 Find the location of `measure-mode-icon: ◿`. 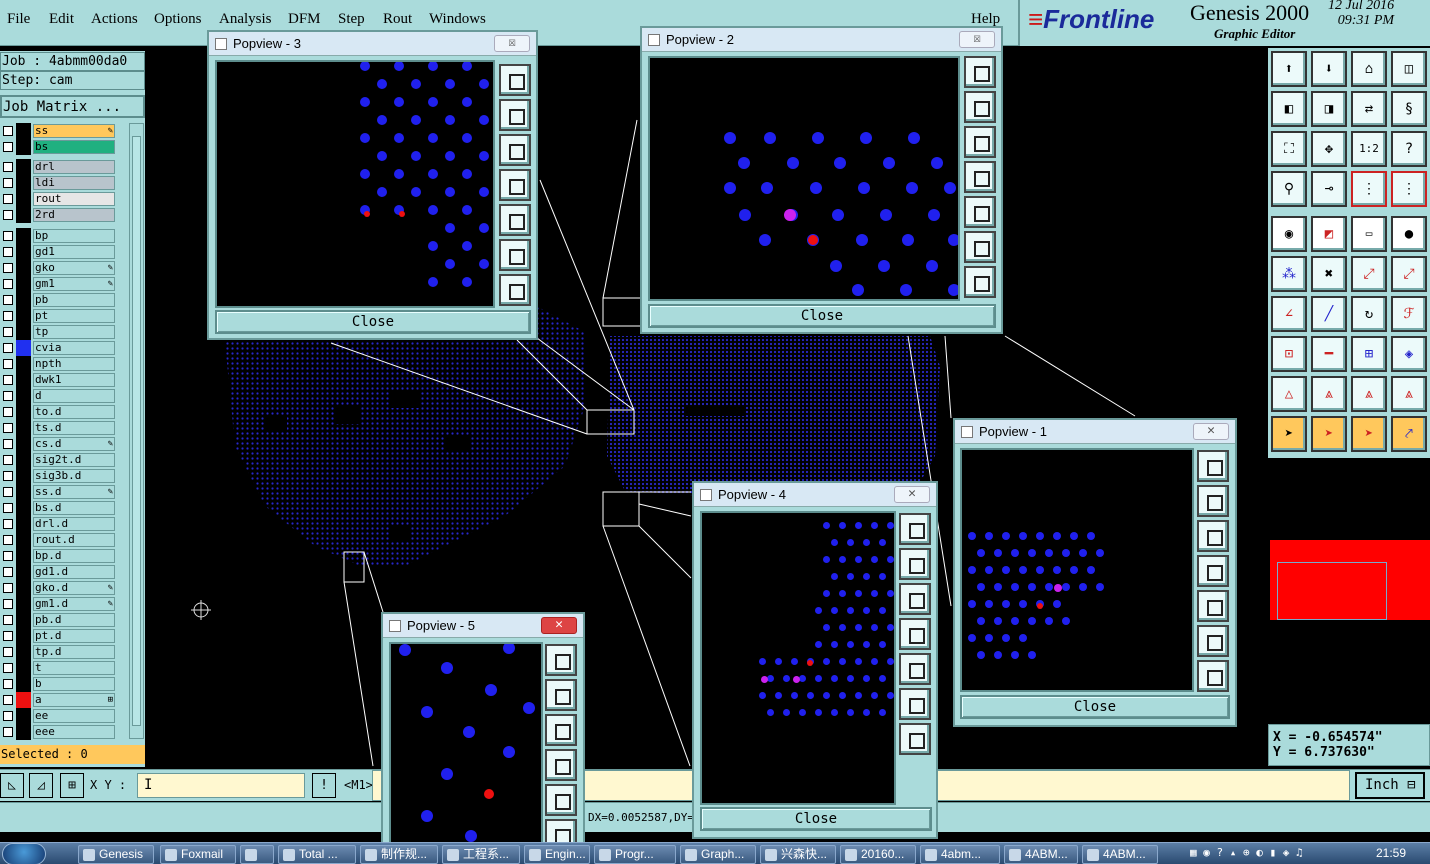

measure-mode-icon: ◿ is located at coordinates (41, 785).